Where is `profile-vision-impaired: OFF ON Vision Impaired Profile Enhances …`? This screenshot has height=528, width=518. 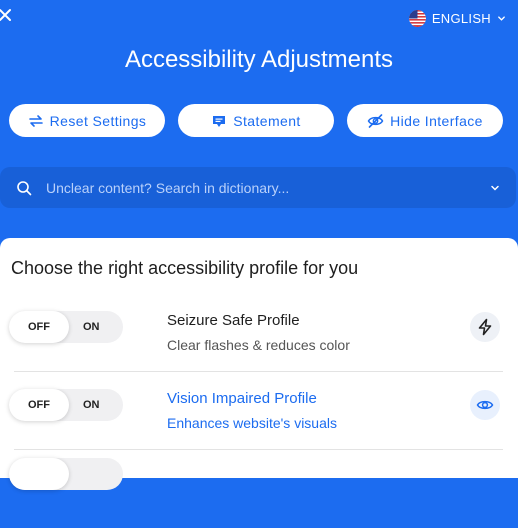 profile-vision-impaired: OFF ON Vision Impaired Profile Enhances … is located at coordinates (256, 411).